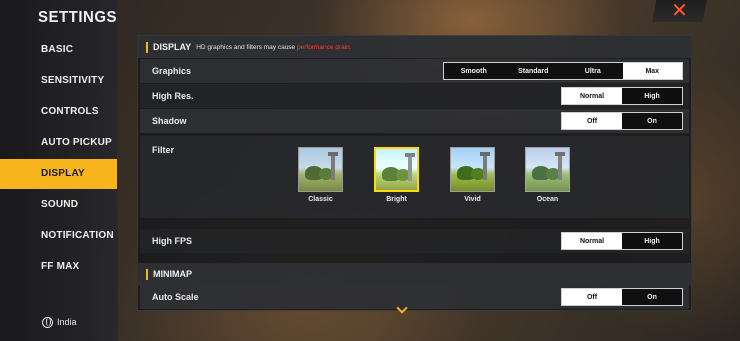  Describe the element at coordinates (652, 121) in the screenshot. I see `shadow-option-on: On` at that location.